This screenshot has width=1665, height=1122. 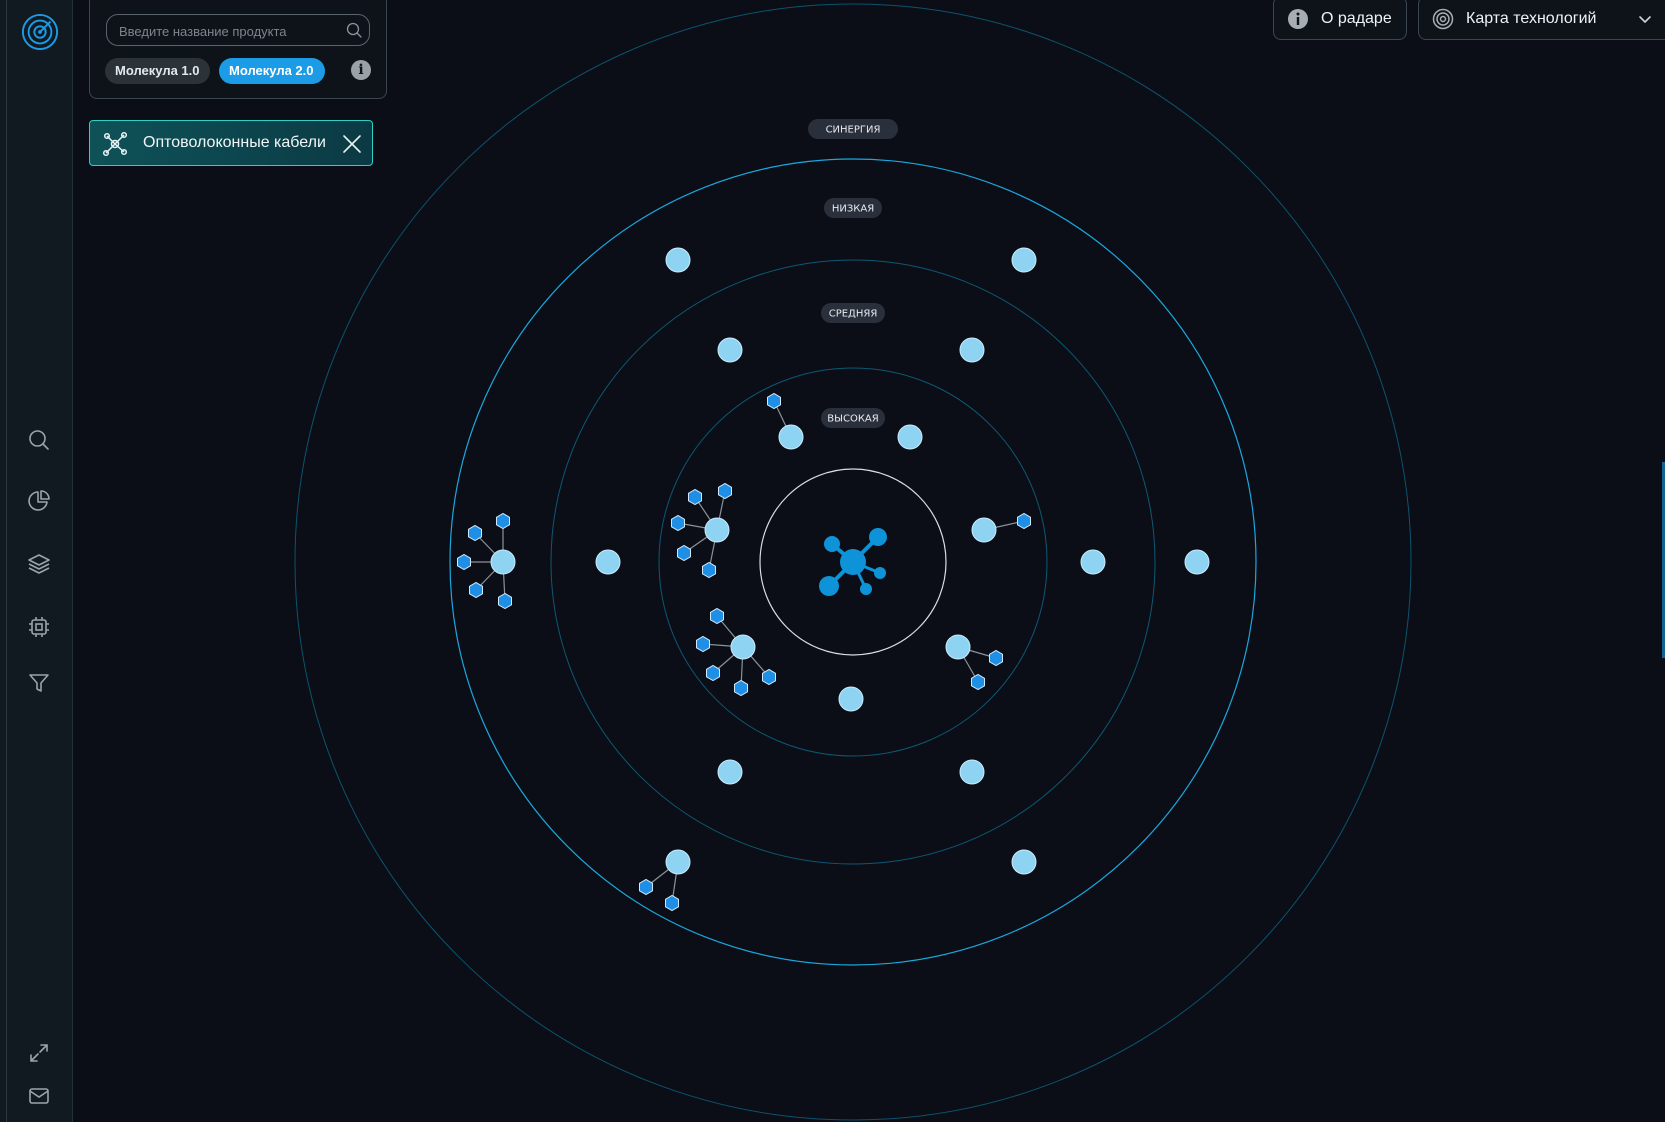 I want to click on molecule-2-toggle: Молекула 2.0, so click(x=272, y=71).